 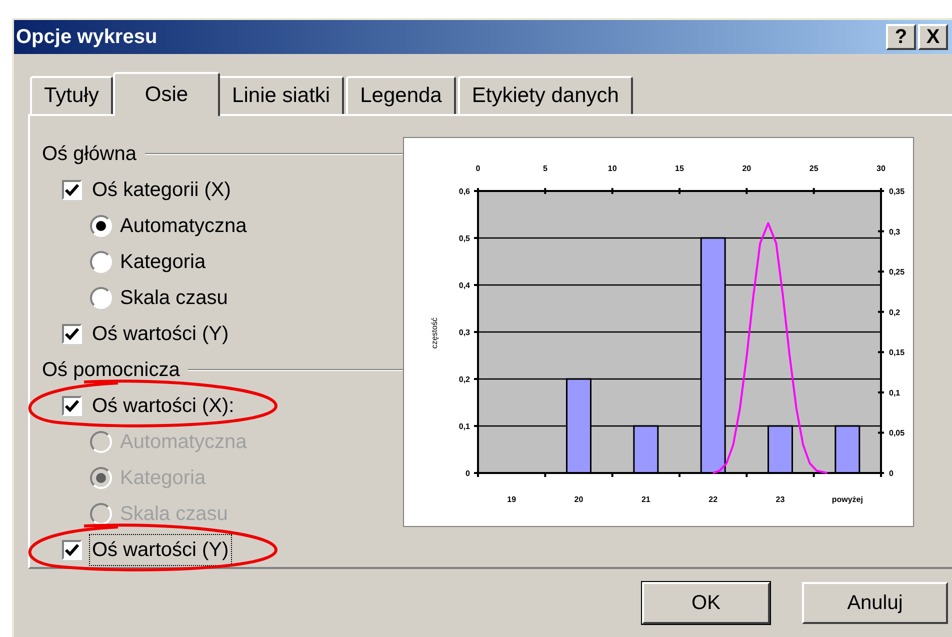 I want to click on axis-tick-label: 10, so click(x=612, y=168).